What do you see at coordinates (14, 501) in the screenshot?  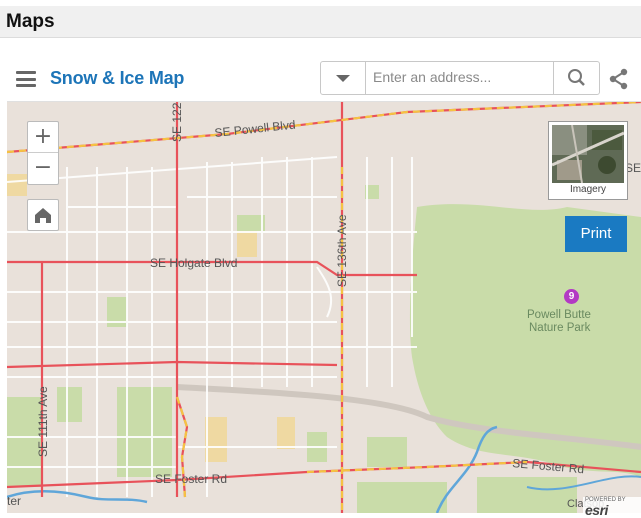 I see `label-edge-ter: ter` at bounding box center [14, 501].